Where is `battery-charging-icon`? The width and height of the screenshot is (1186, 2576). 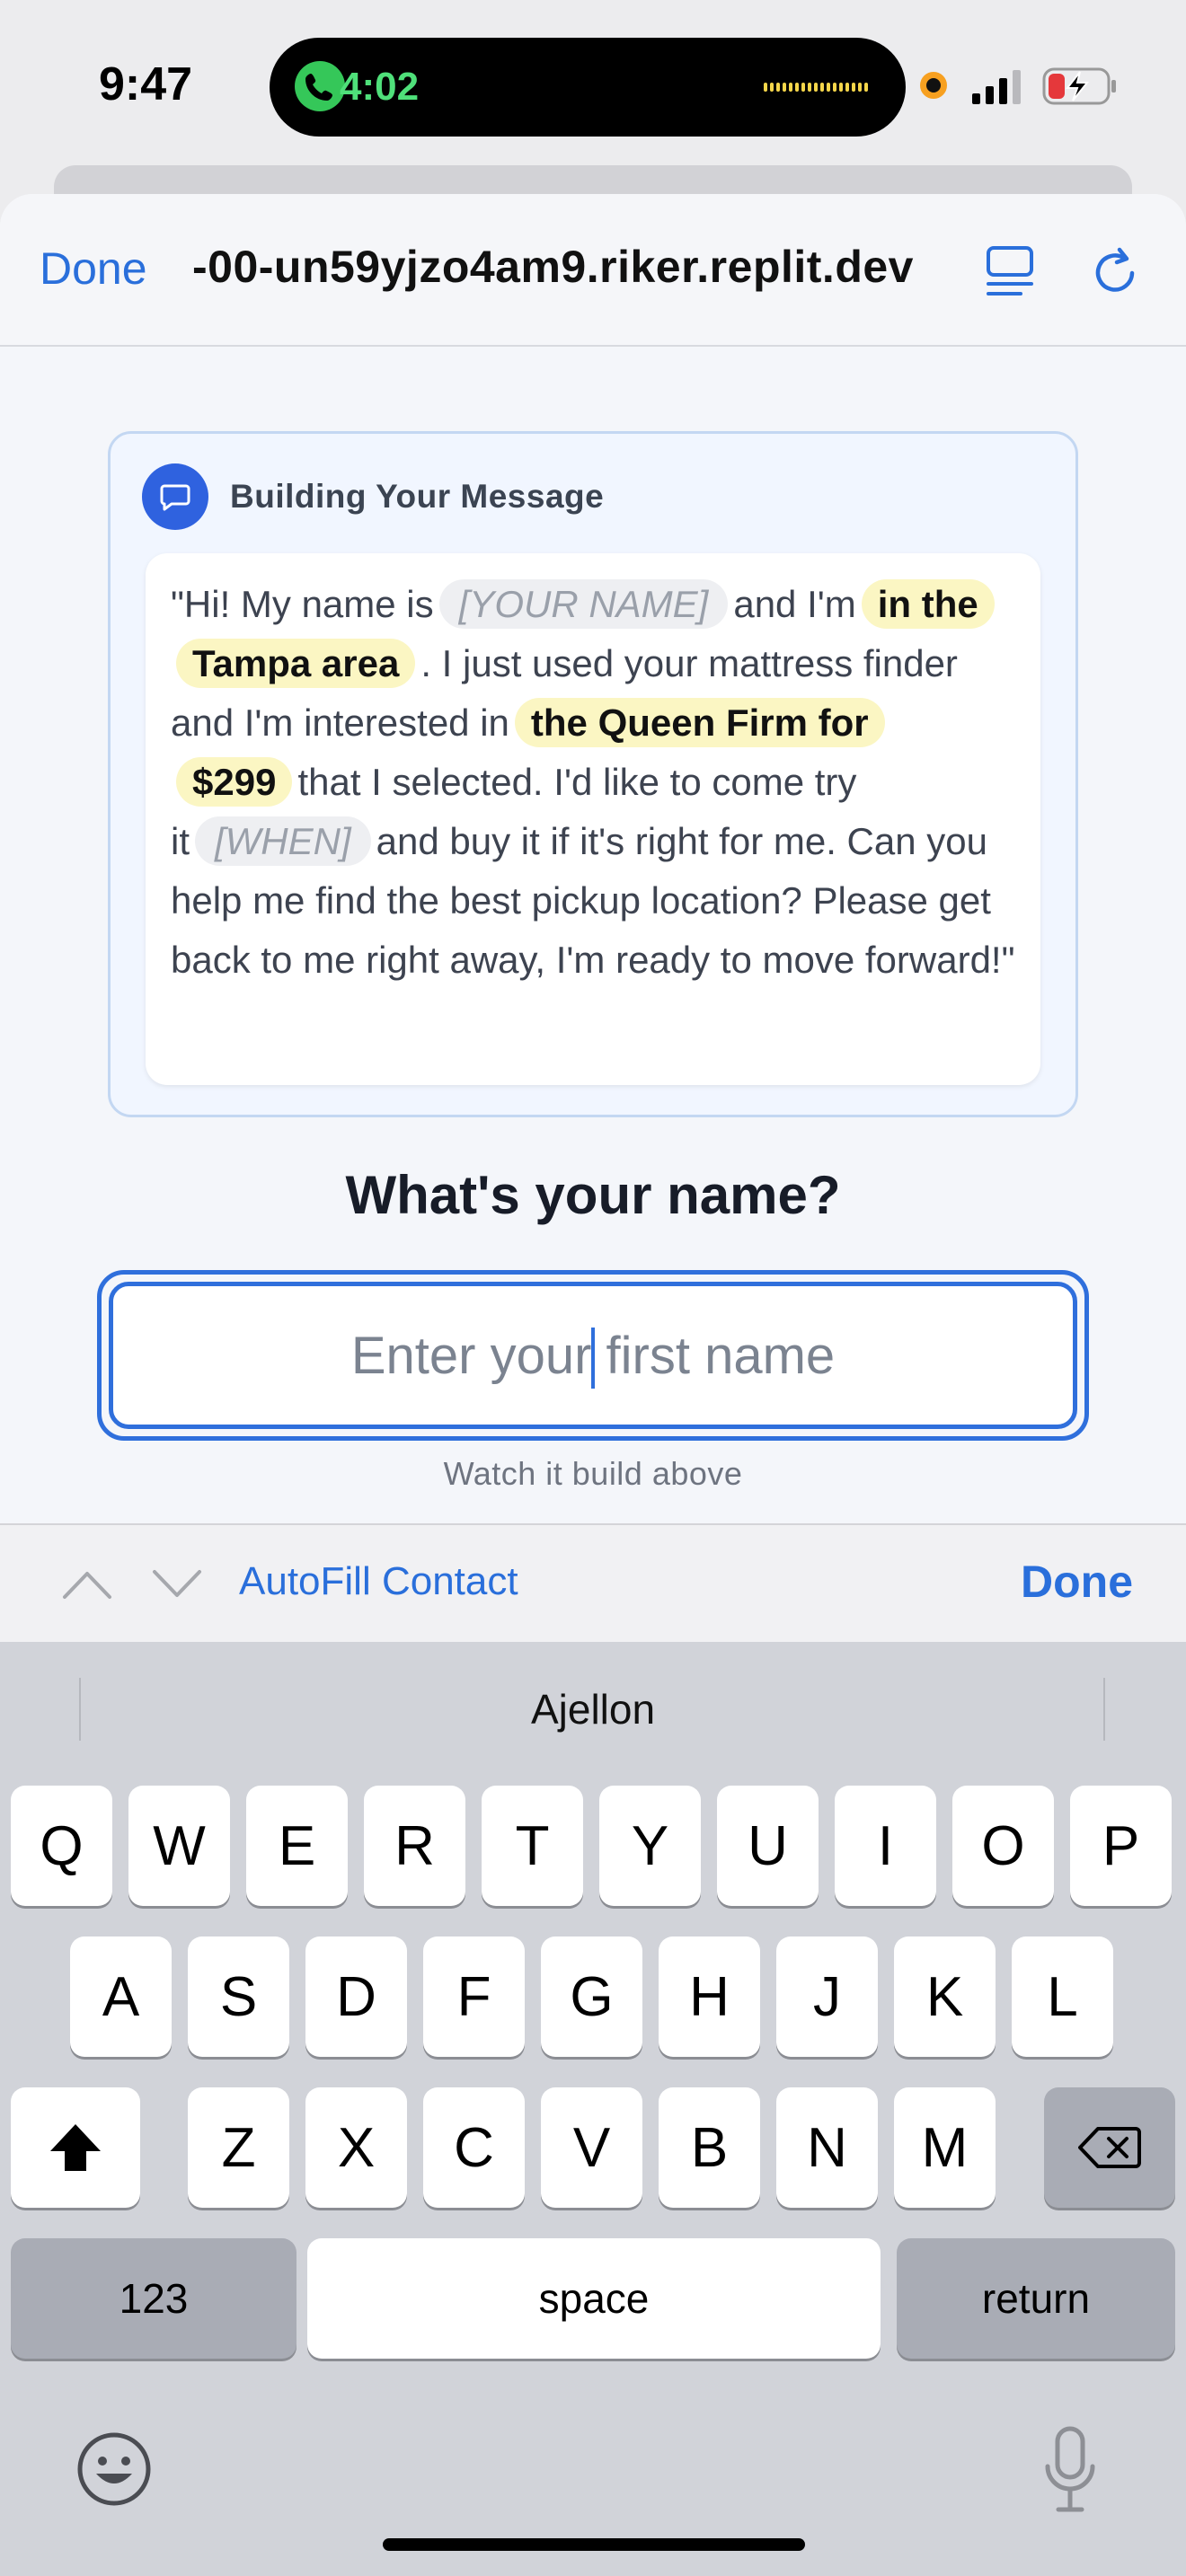
battery-charging-icon is located at coordinates (1079, 86).